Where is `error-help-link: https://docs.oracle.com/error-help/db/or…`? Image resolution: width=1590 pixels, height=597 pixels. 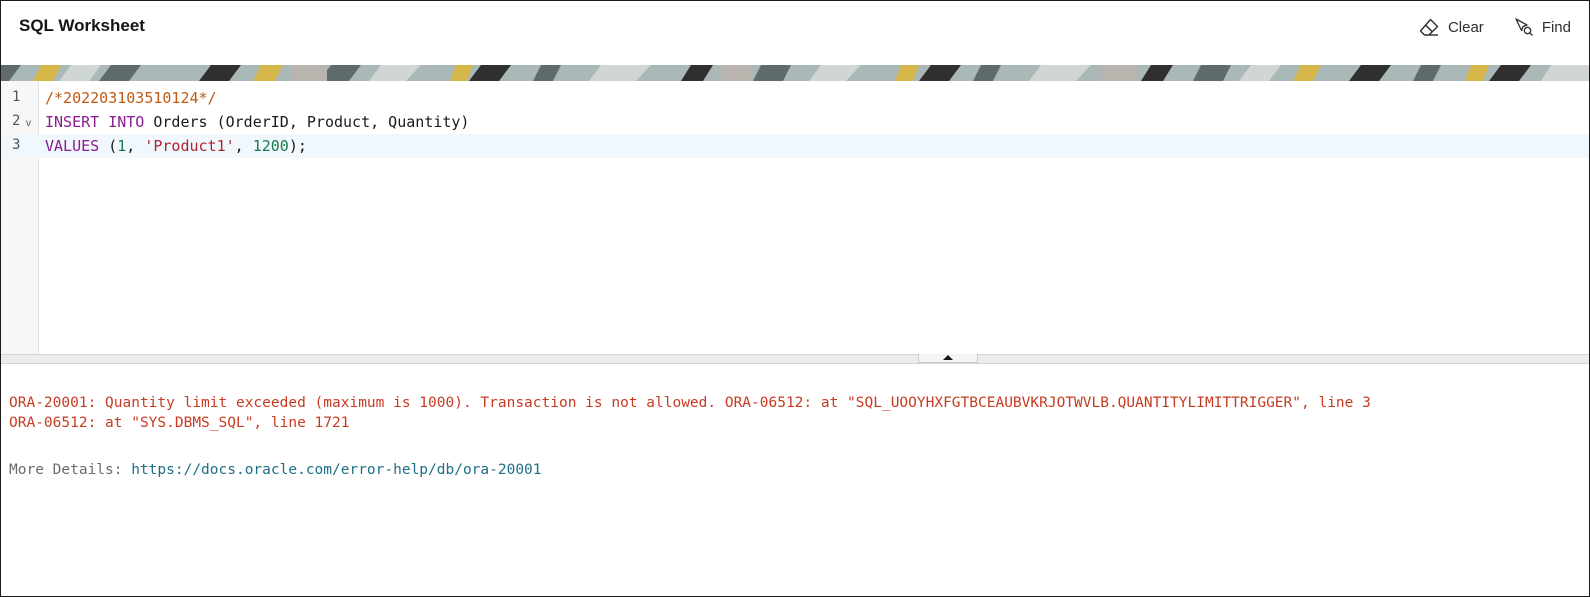 error-help-link: https://docs.oracle.com/error-help/db/or… is located at coordinates (336, 470).